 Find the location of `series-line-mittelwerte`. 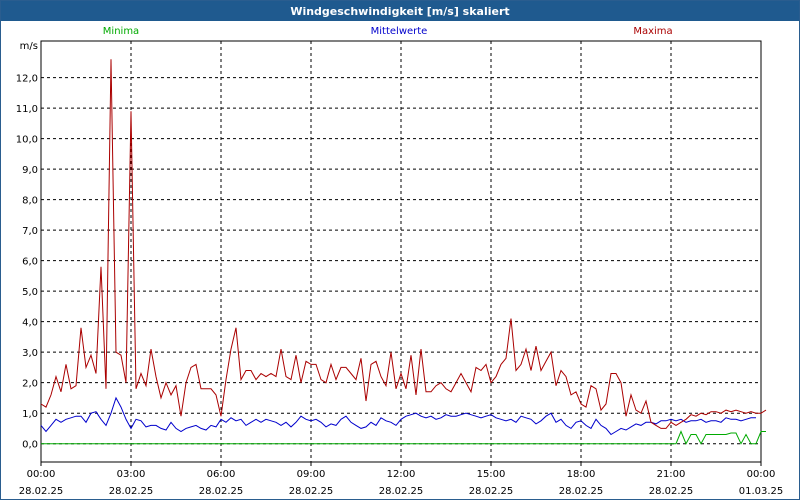

series-line-mittelwerte is located at coordinates (398, 416).